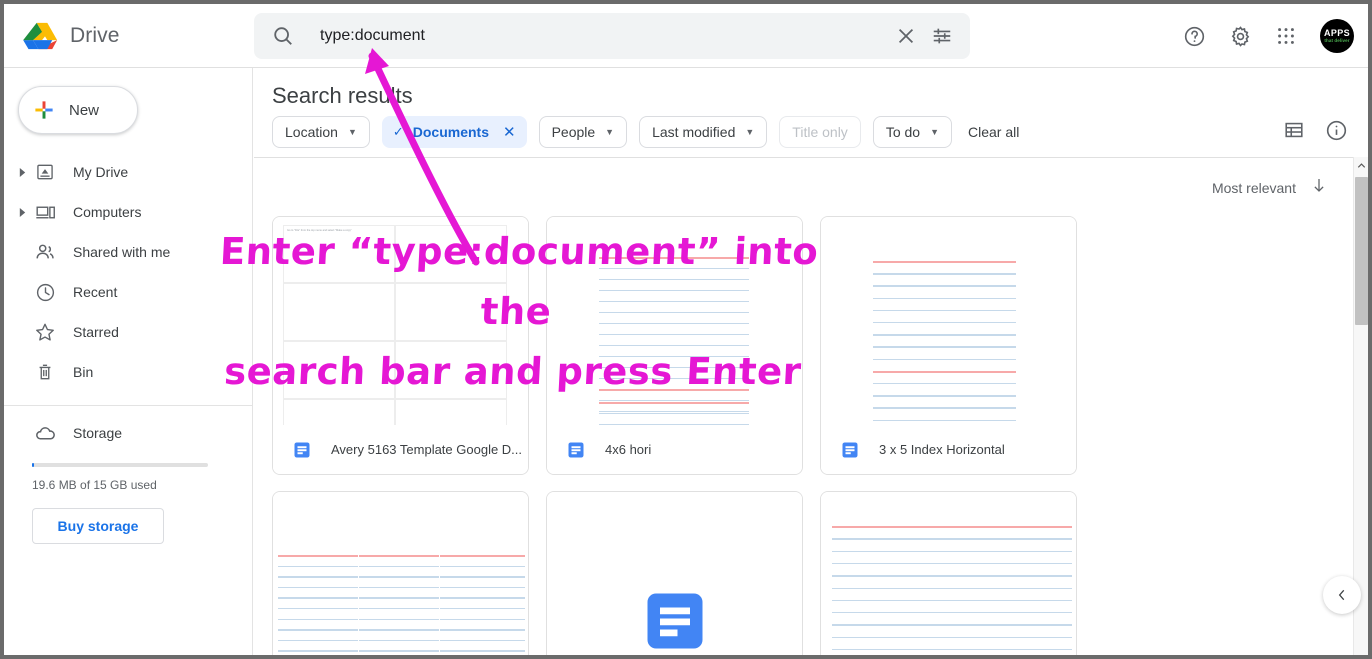 The height and width of the screenshot is (659, 1372). What do you see at coordinates (45, 212) in the screenshot?
I see `computers-icon` at bounding box center [45, 212].